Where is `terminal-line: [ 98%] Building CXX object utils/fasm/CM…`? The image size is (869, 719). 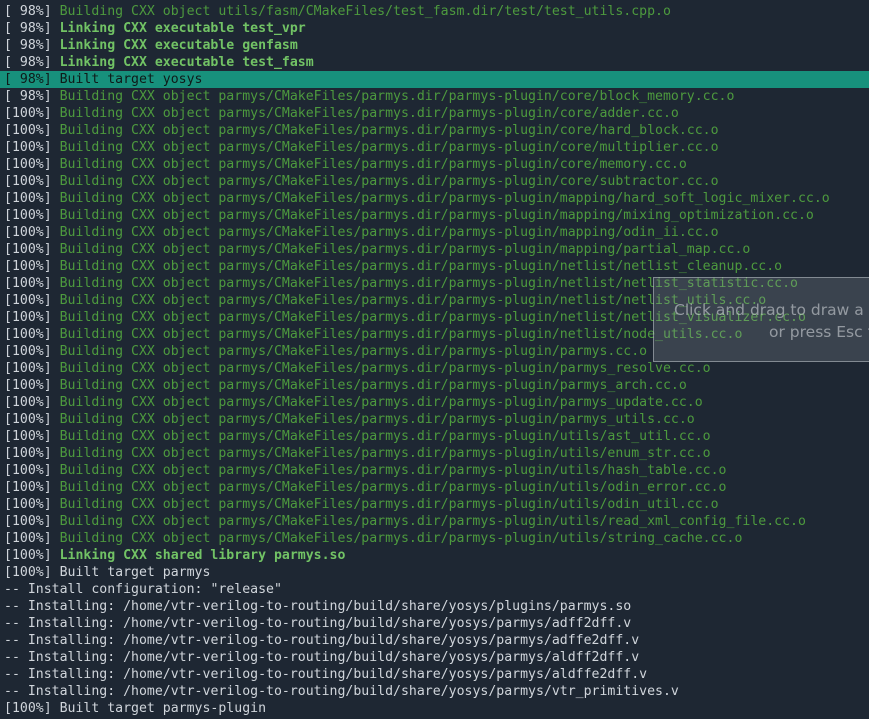 terminal-line: [ 98%] Building CXX object utils/fasm/CM… is located at coordinates (434, 11).